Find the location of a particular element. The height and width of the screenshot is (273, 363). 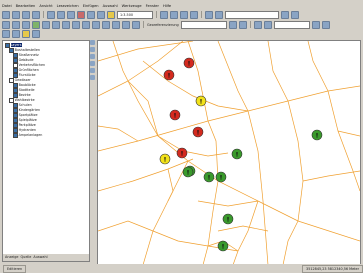

add-data-icon is located at coordinates (111, 14).